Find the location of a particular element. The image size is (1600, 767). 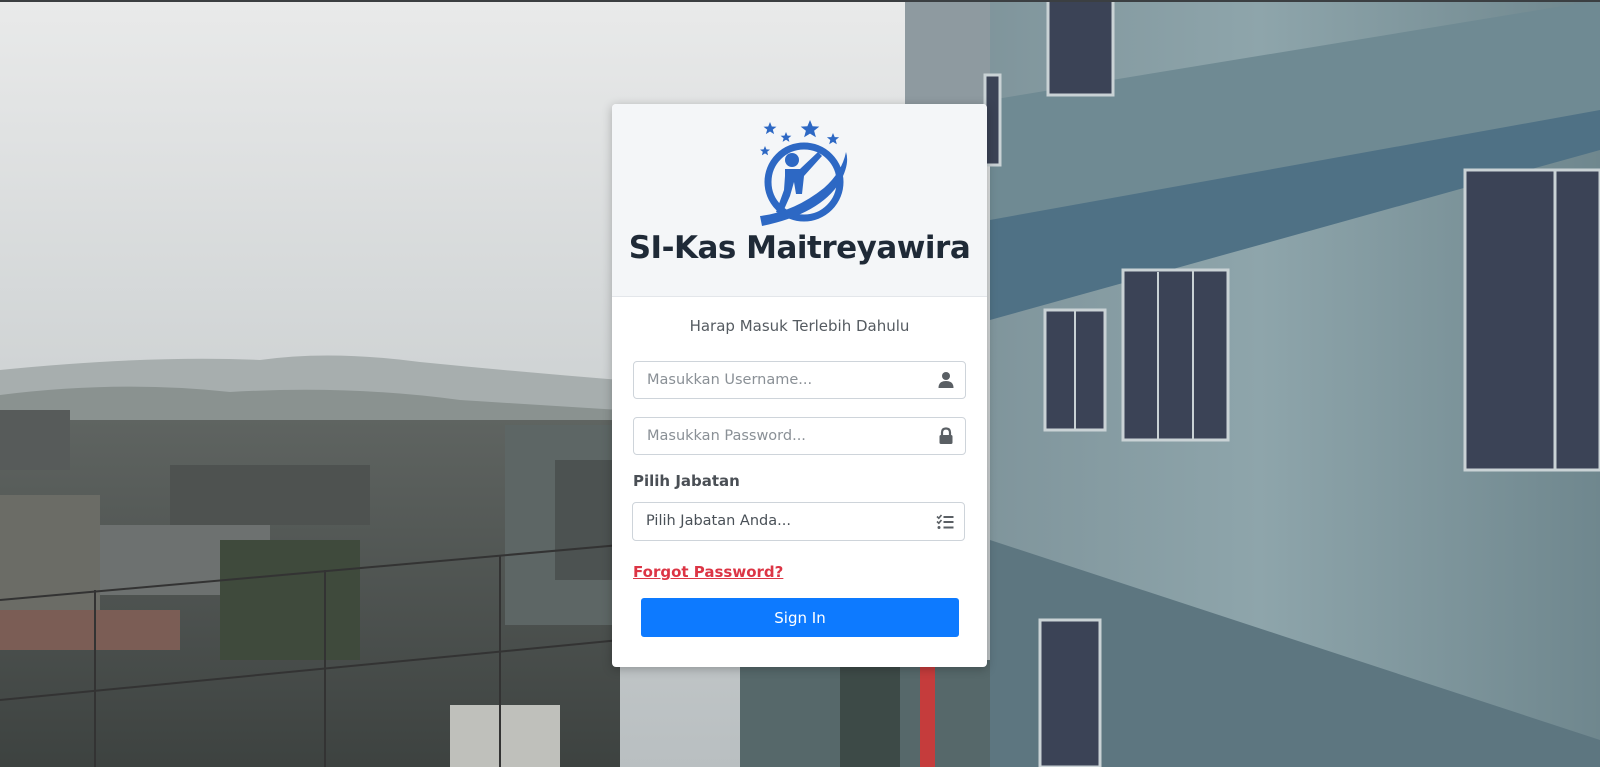

jabatan-label: Pilih Jabatan is located at coordinates (686, 481).